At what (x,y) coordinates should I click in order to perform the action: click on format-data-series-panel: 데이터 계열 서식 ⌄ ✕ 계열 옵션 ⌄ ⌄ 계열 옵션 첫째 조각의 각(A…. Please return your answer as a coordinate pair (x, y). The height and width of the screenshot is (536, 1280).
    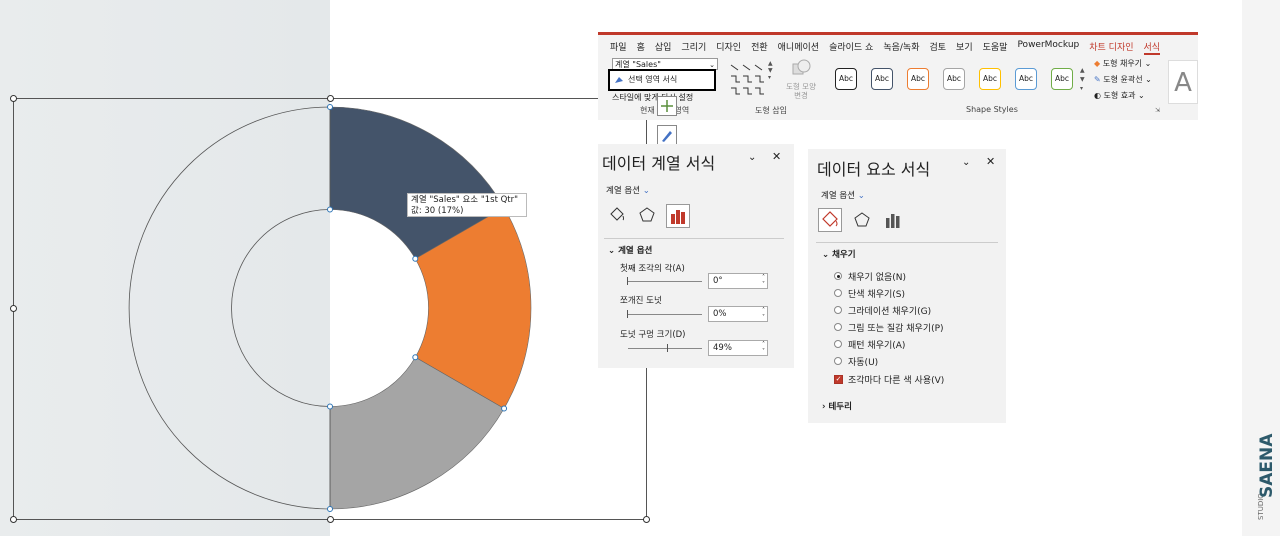
    Looking at the image, I should click on (696, 256).